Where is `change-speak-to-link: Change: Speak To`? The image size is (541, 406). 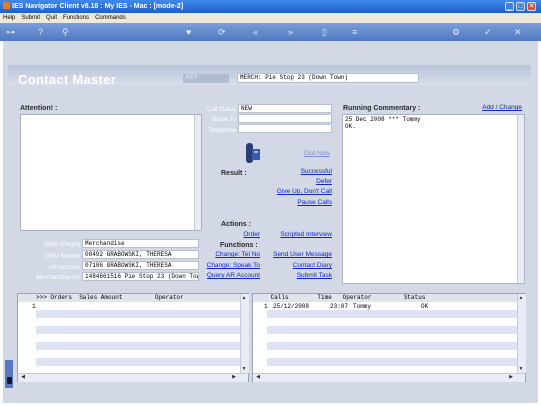 change-speak-to-link: Change: Speak To is located at coordinates (231, 265).